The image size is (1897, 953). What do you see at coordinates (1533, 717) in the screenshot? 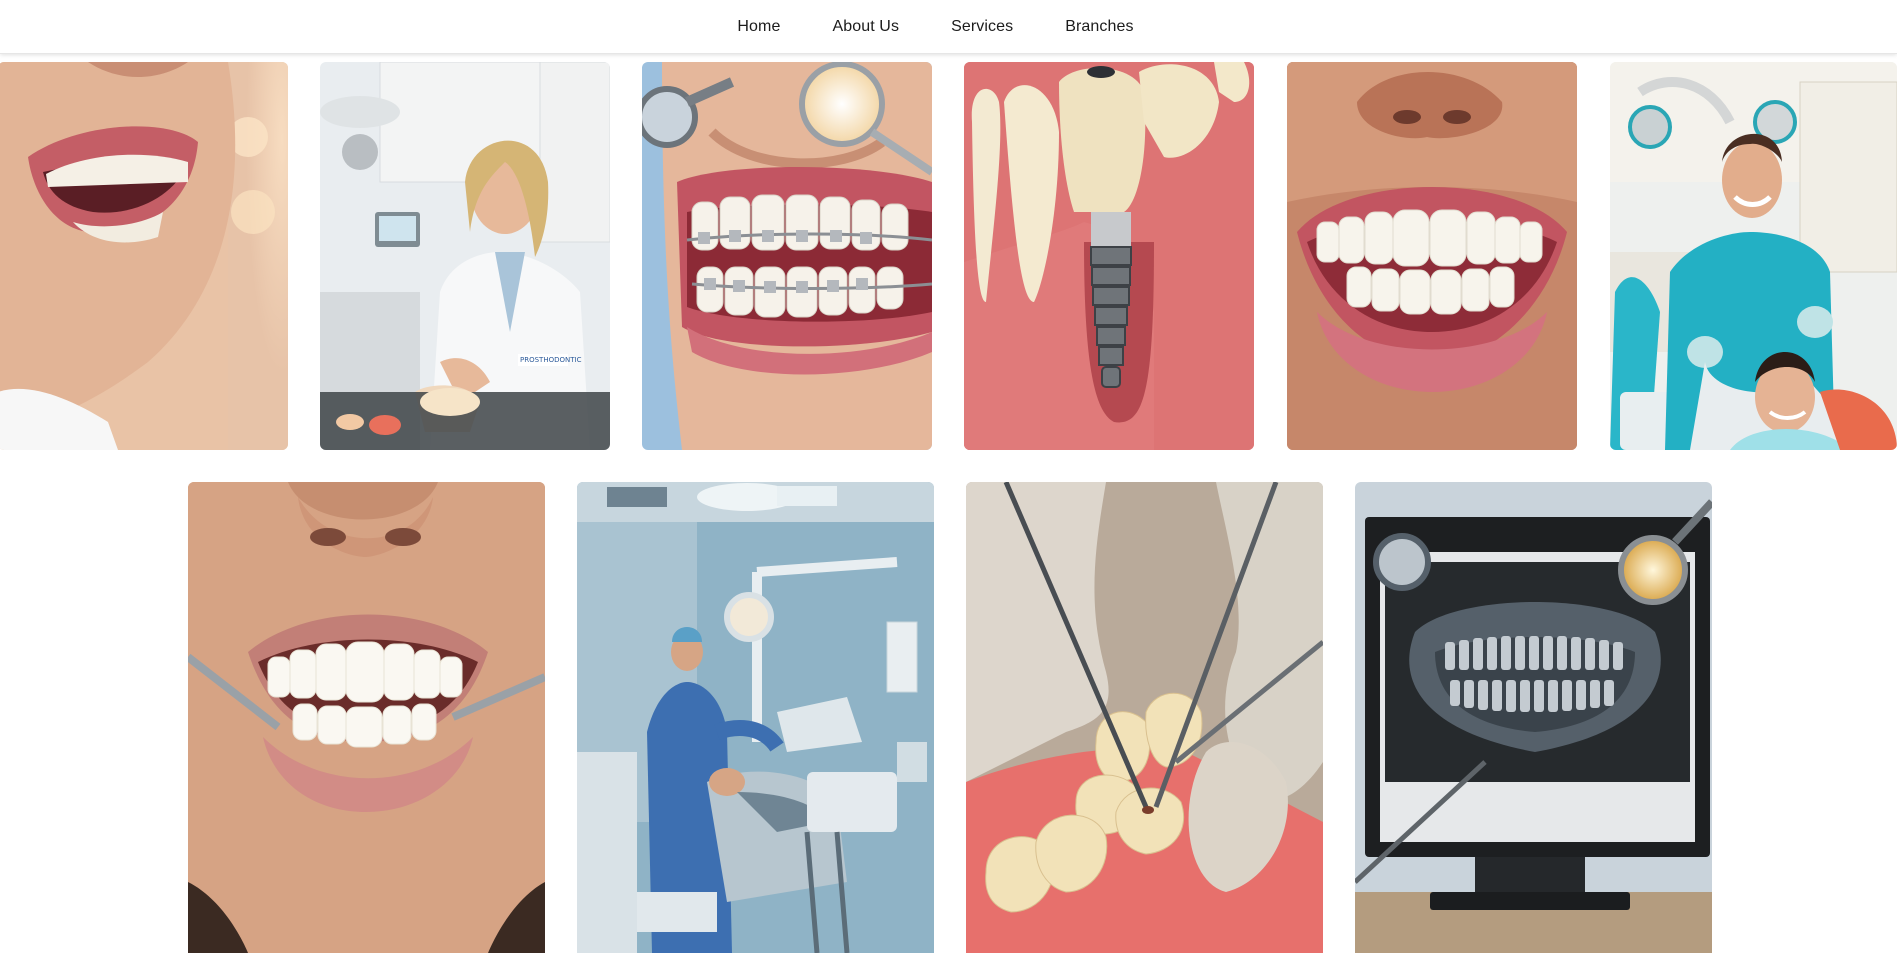
I see `dental-xray-photo` at bounding box center [1533, 717].